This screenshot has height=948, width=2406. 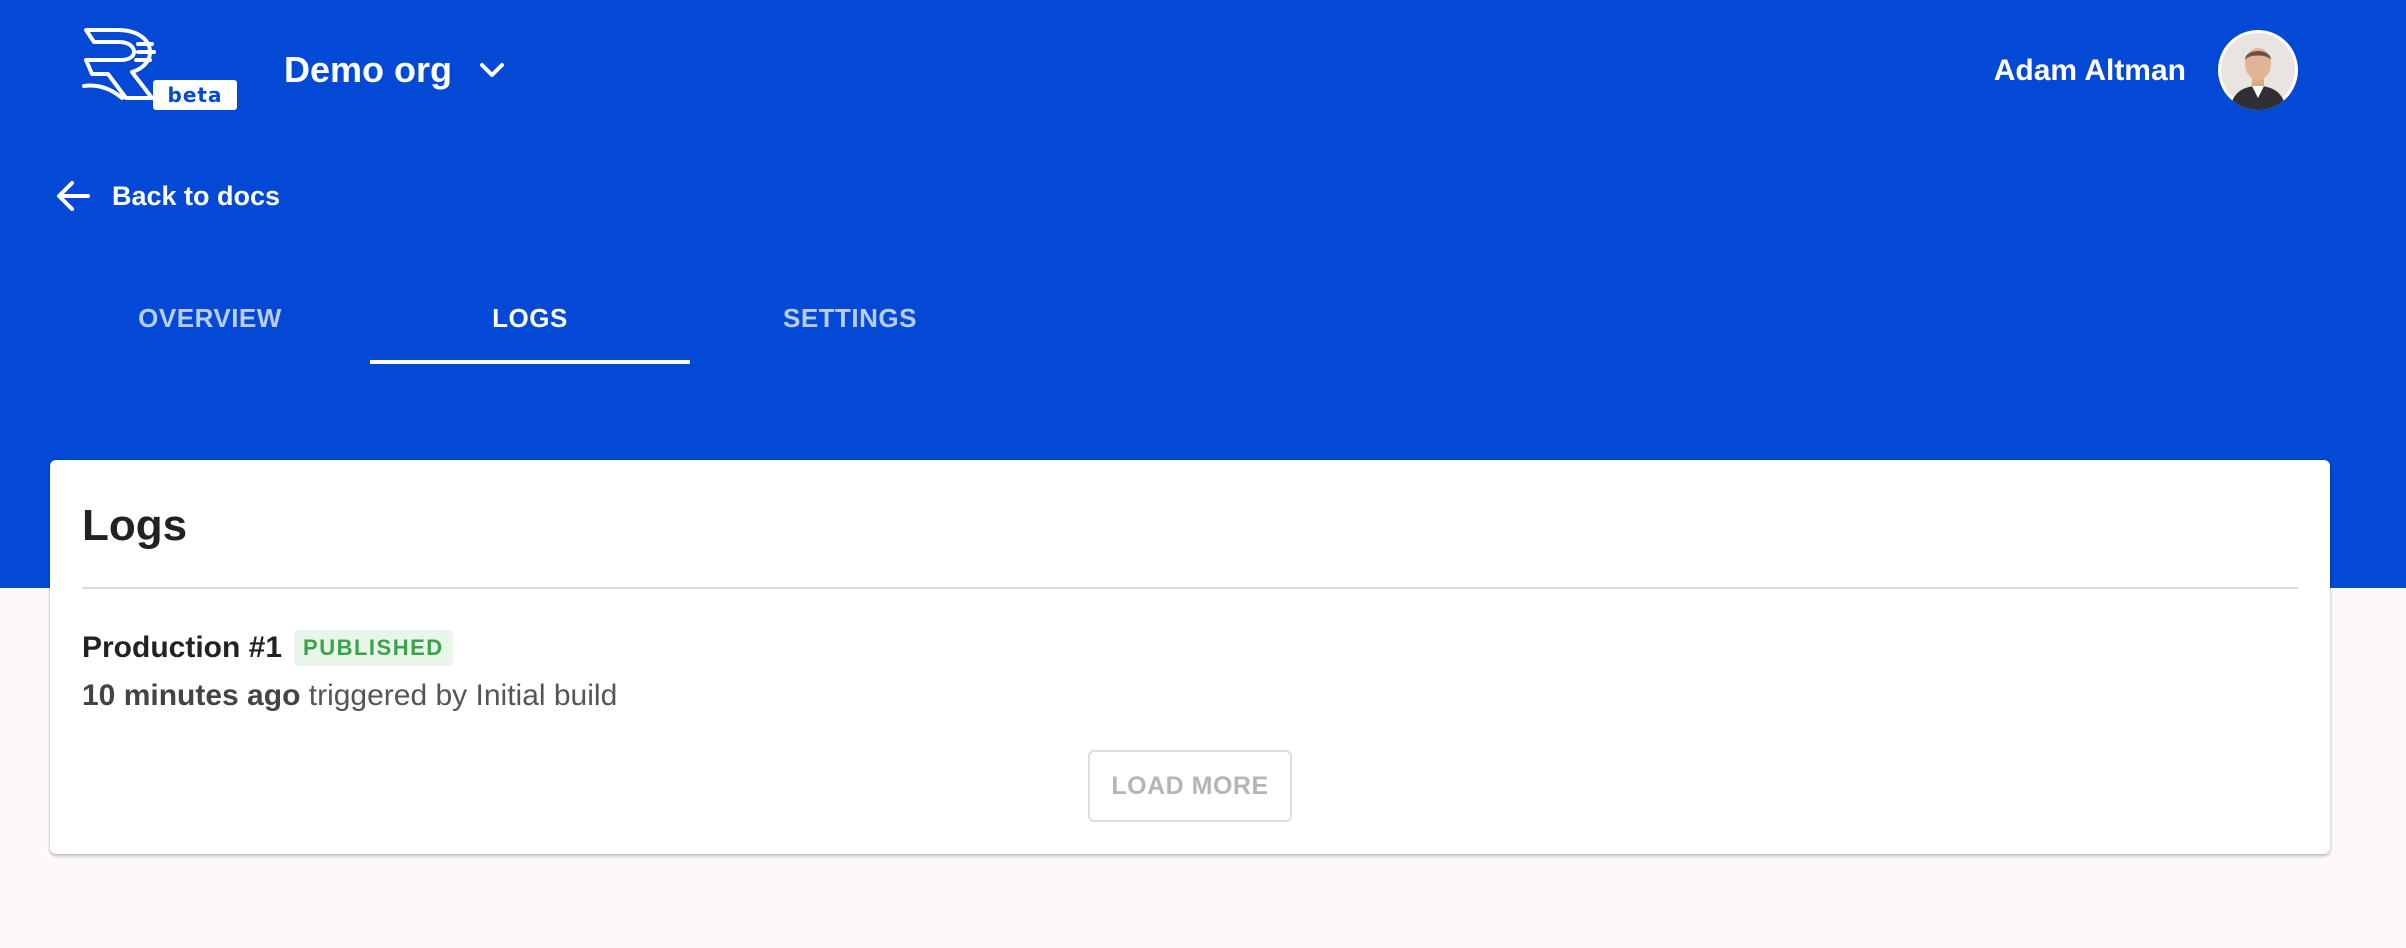 What do you see at coordinates (182, 648) in the screenshot?
I see `log-entry-name: Production #1` at bounding box center [182, 648].